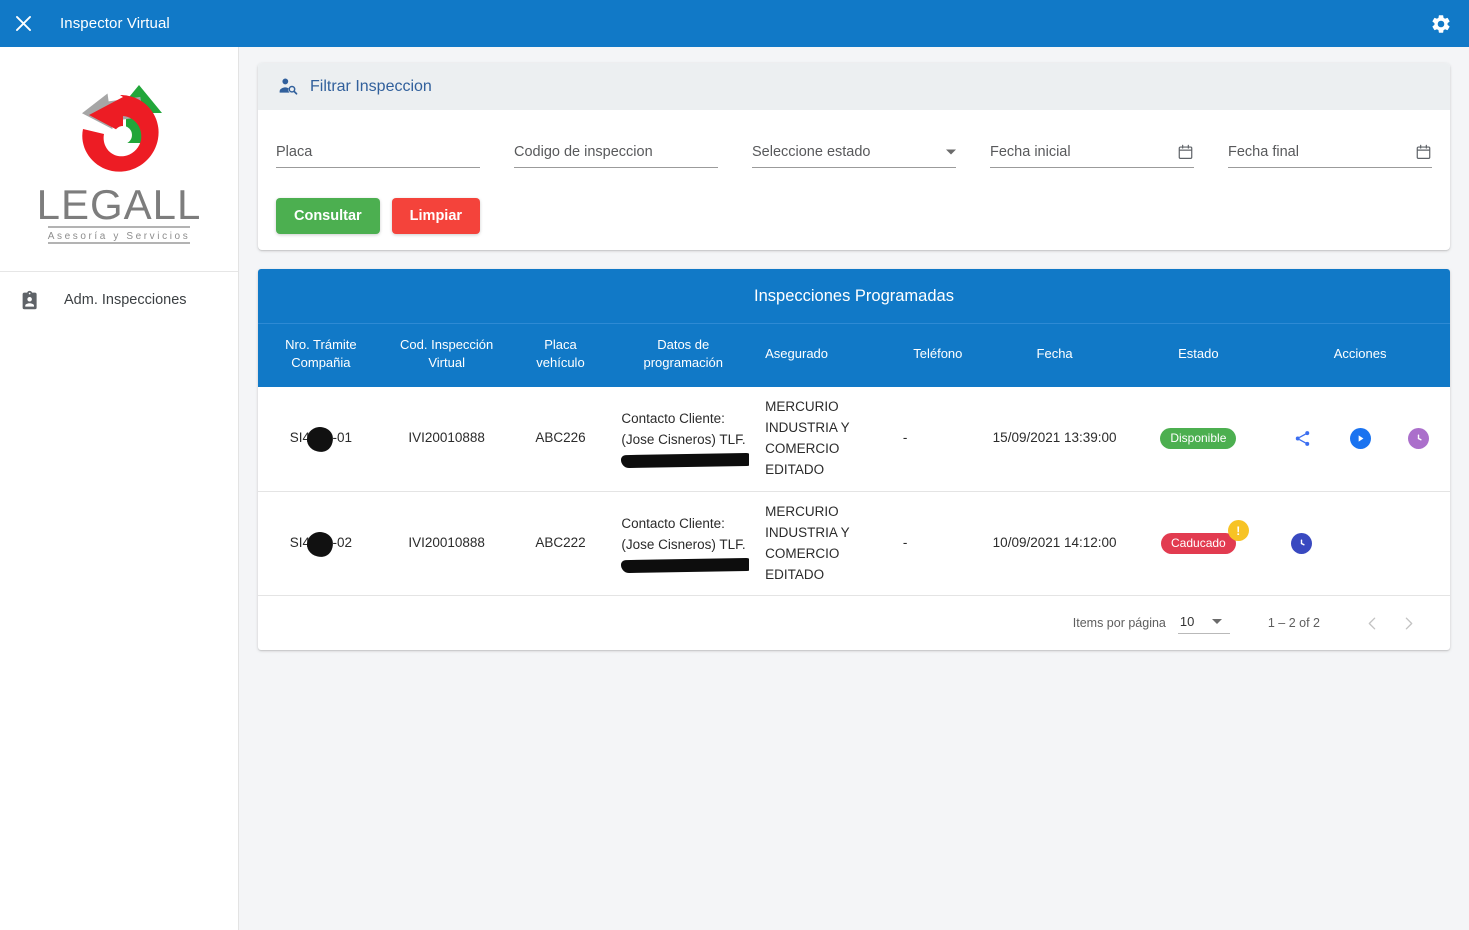 The width and height of the screenshot is (1469, 930). I want to click on legall-wordmark: LEGALL Asesoría y Servicios, so click(119, 212).